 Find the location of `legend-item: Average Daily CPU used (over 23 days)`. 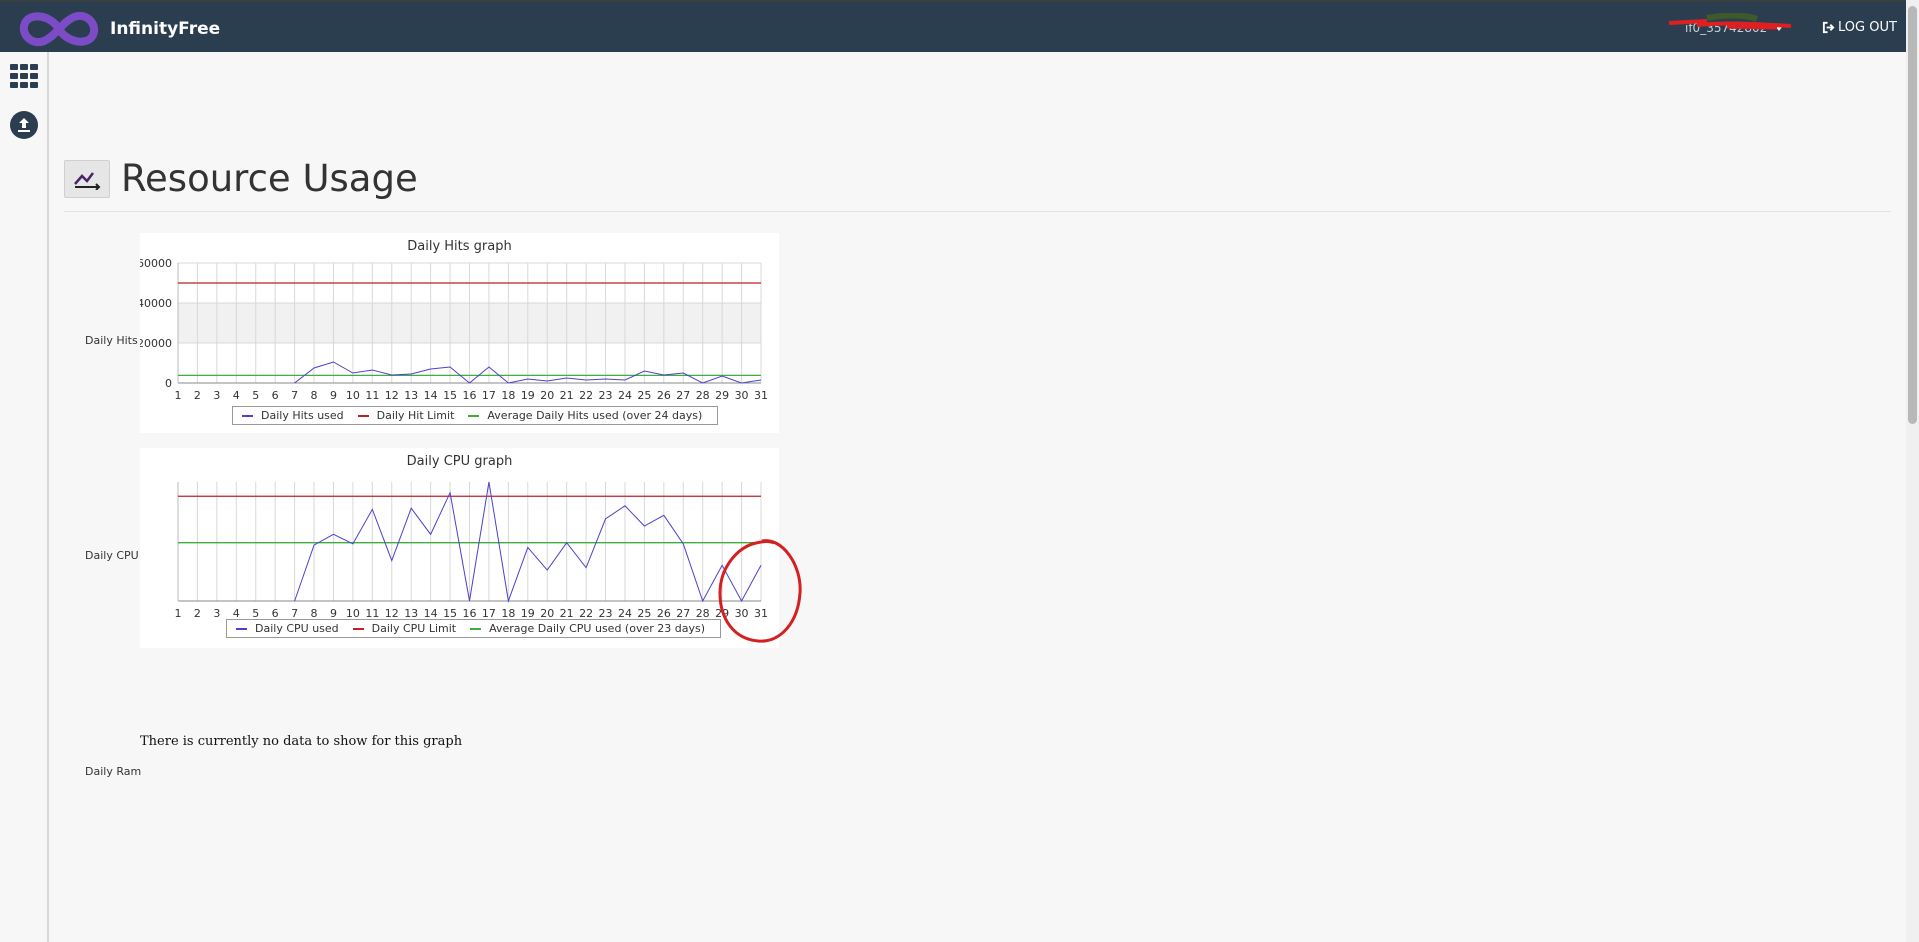

legend-item: Average Daily CPU used (over 23 days) is located at coordinates (585, 628).